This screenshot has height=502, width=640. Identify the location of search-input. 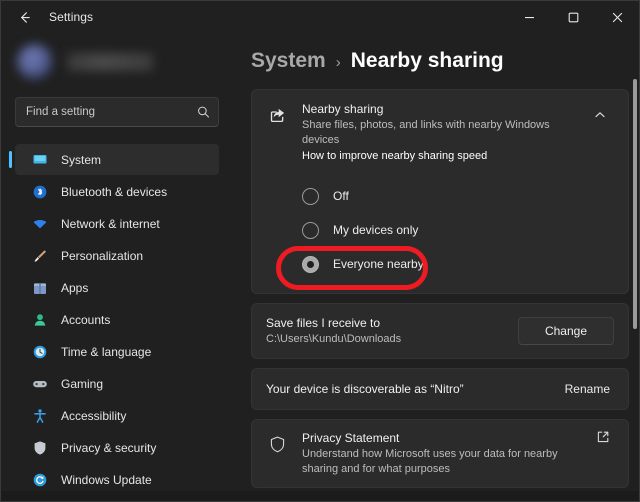
(117, 112).